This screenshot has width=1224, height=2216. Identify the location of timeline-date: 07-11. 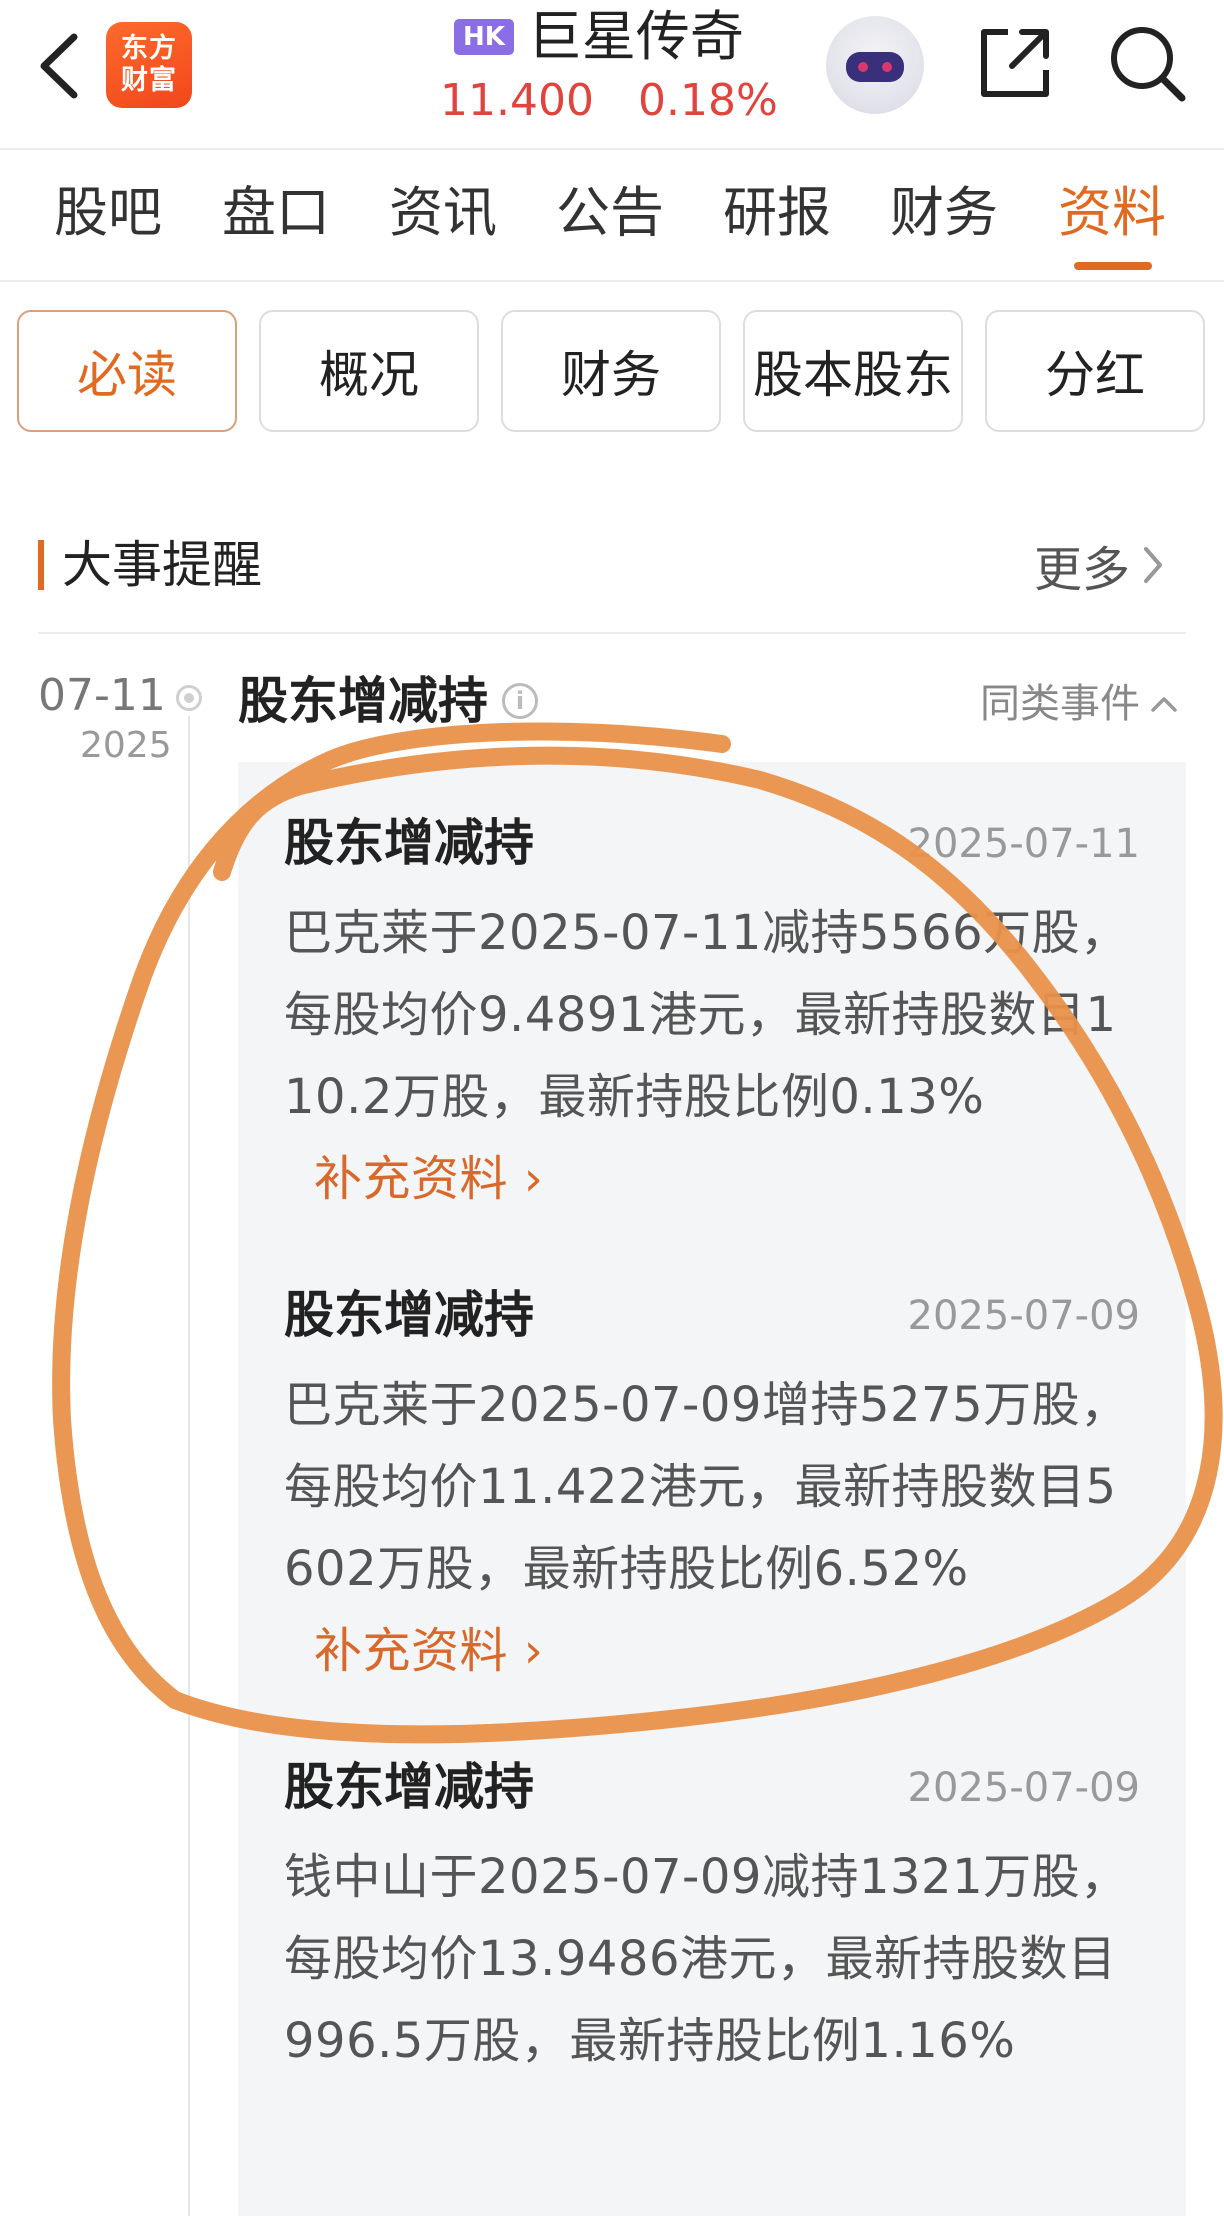
(102, 695).